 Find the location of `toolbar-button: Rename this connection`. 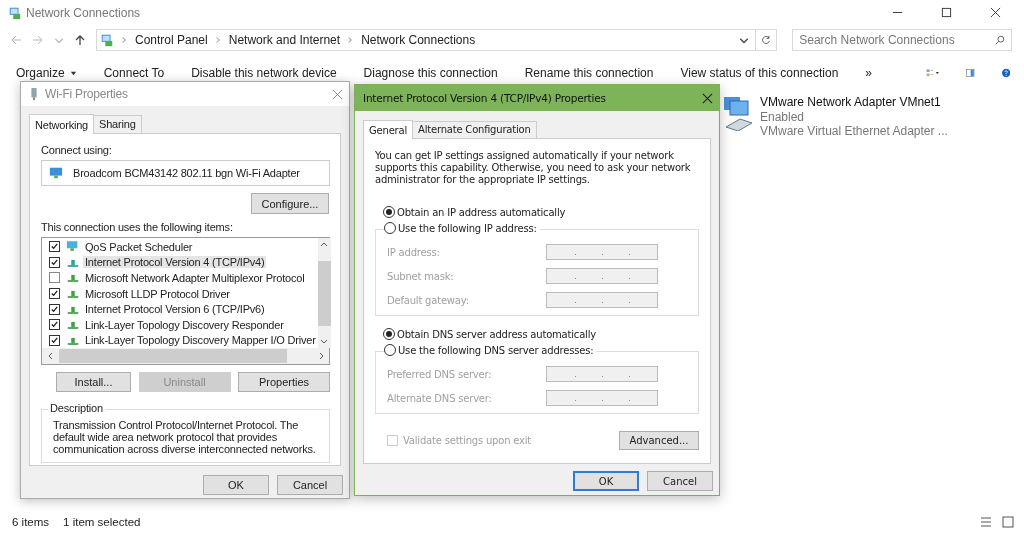

toolbar-button: Rename this connection is located at coordinates (589, 73).